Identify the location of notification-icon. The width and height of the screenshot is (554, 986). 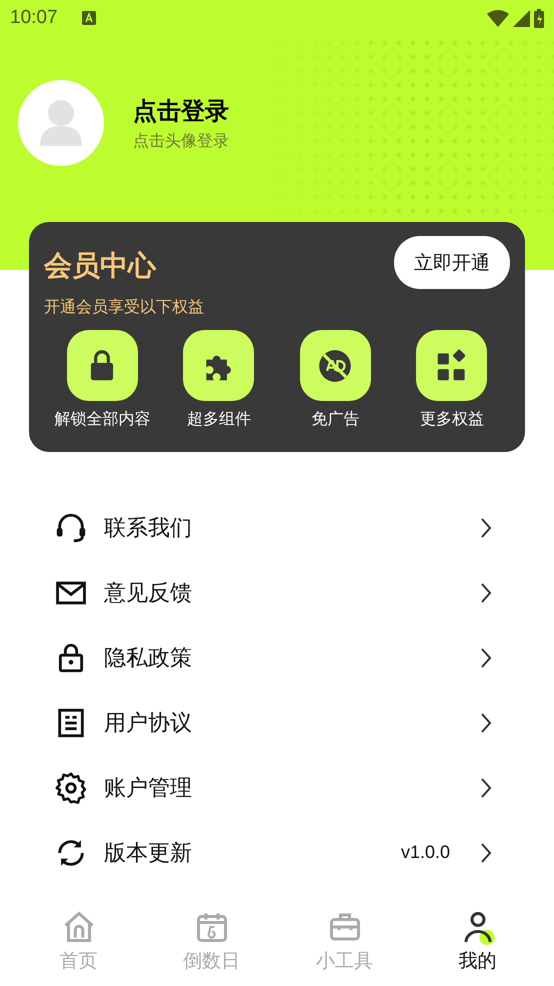
(89, 18).